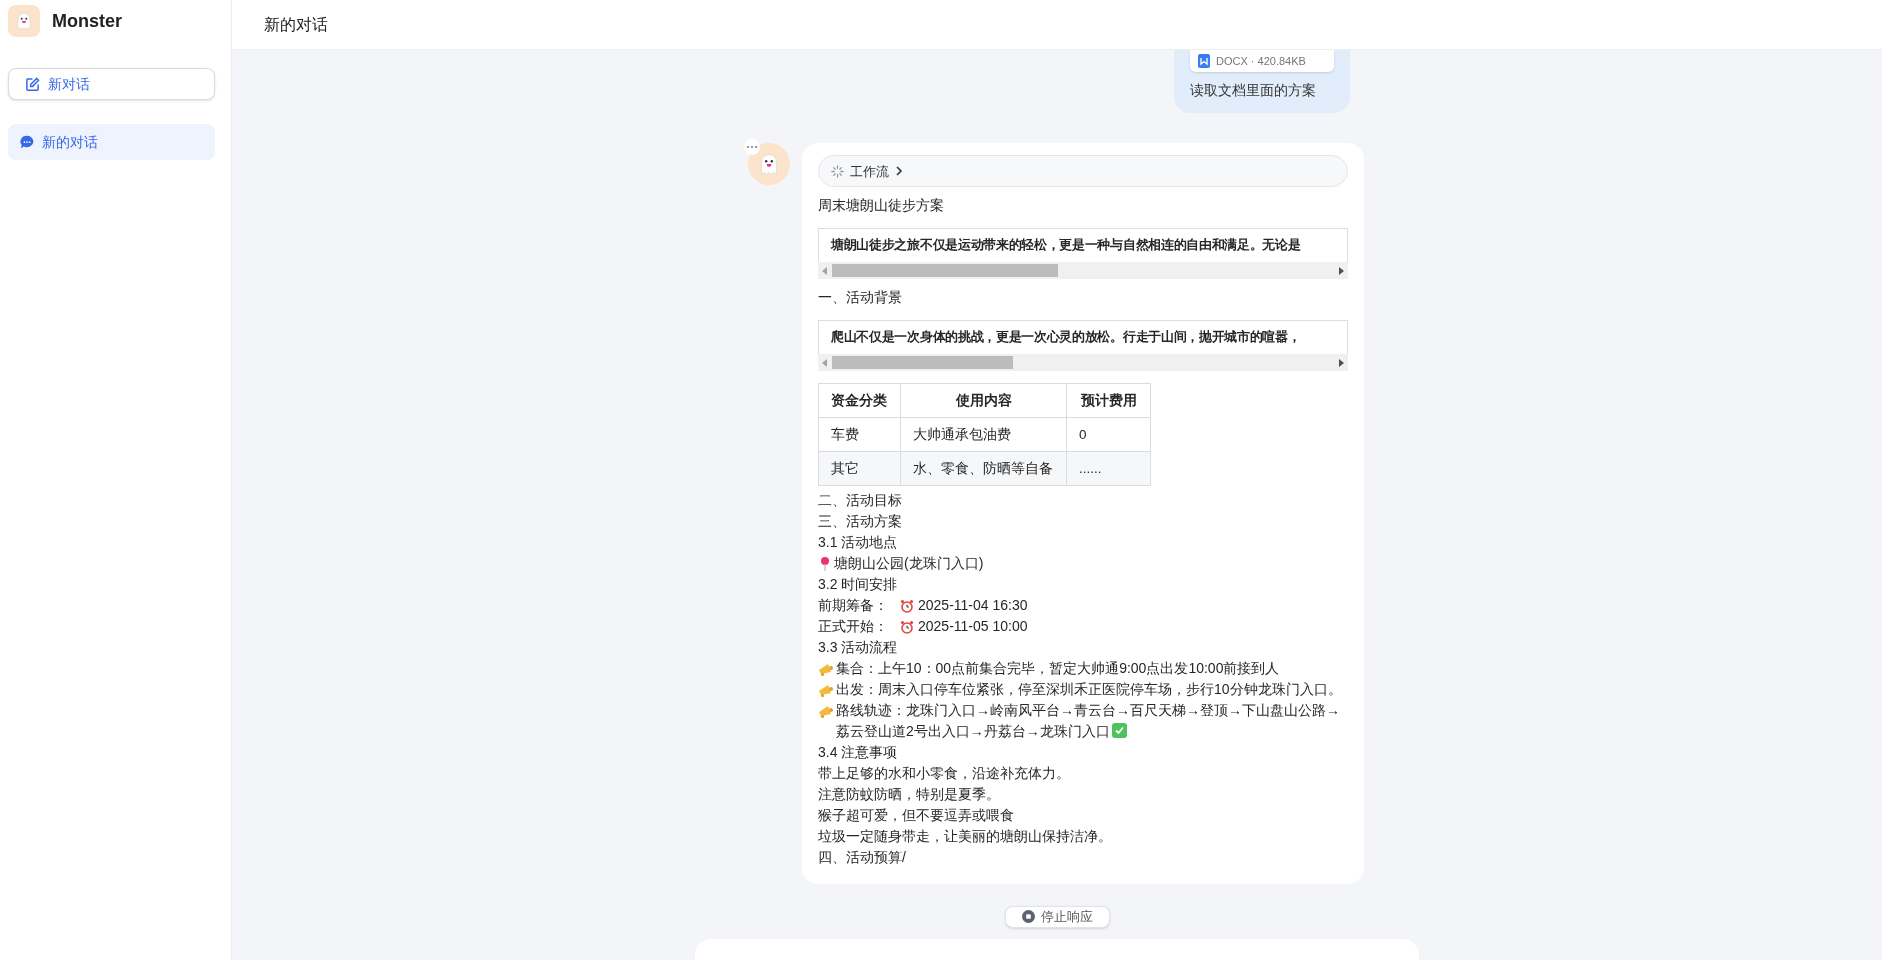 This screenshot has width=1882, height=960. What do you see at coordinates (899, 171) in the screenshot?
I see `chevron-right-icon` at bounding box center [899, 171].